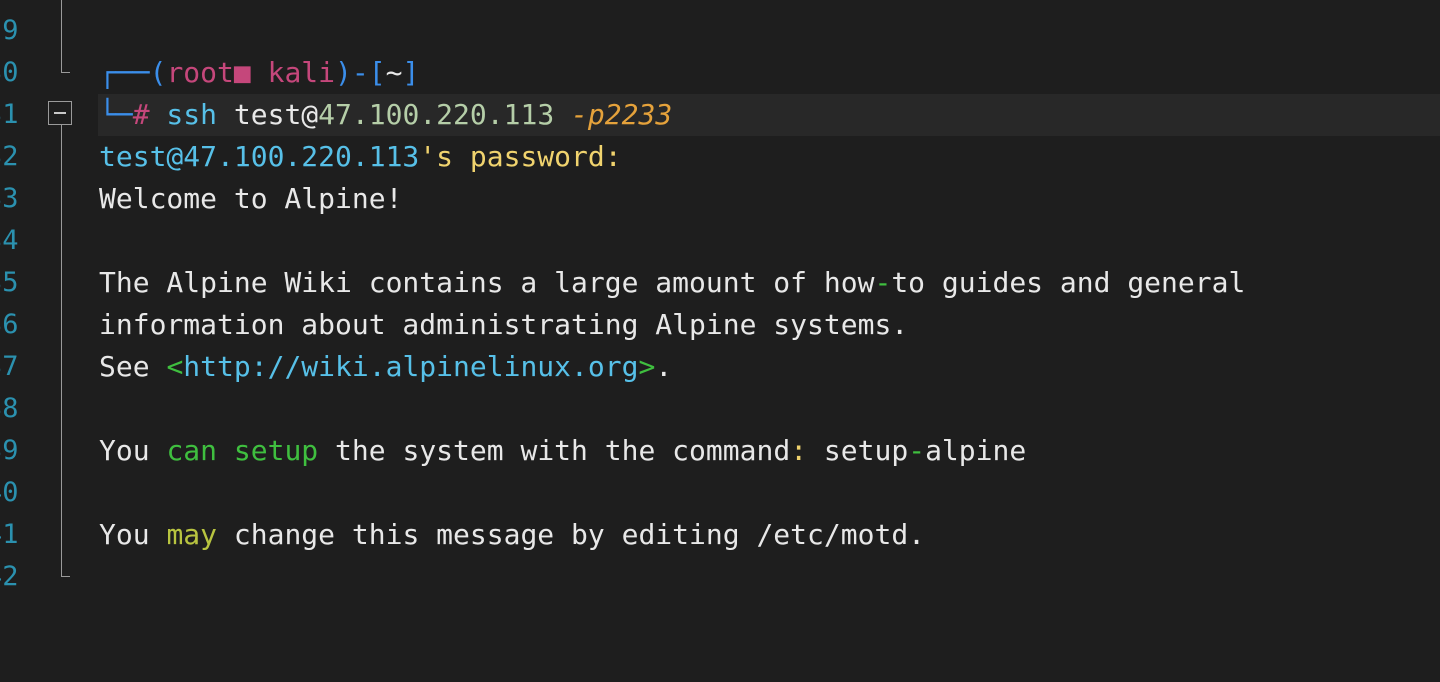 The image size is (1440, 682). Describe the element at coordinates (799, 450) in the screenshot. I see `colon: :` at that location.